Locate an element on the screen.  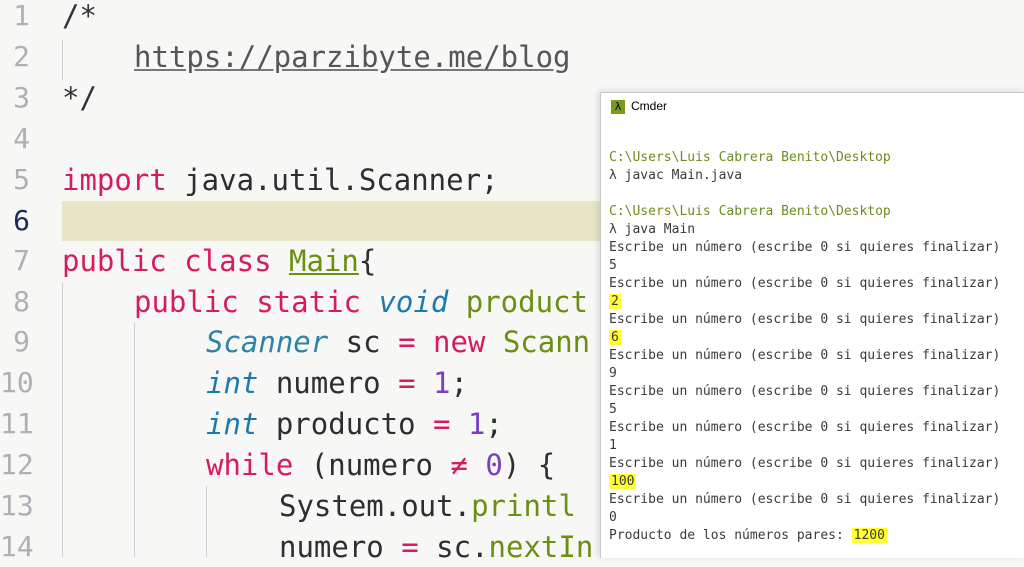
comment-url-link: https://parzibyte.me/blog is located at coordinates (352, 57).